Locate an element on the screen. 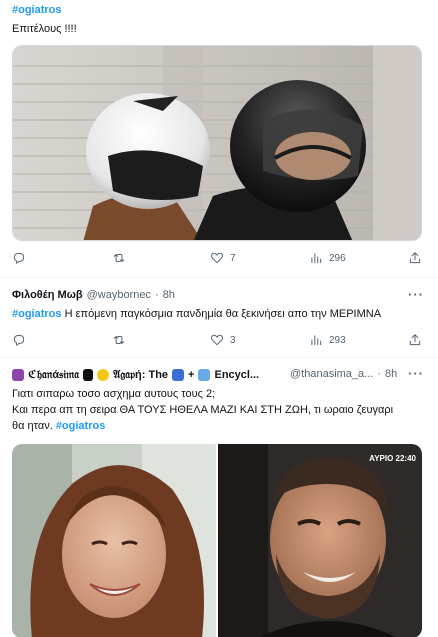 This screenshot has height=637, width=438. views-button: 296 is located at coordinates (327, 258).